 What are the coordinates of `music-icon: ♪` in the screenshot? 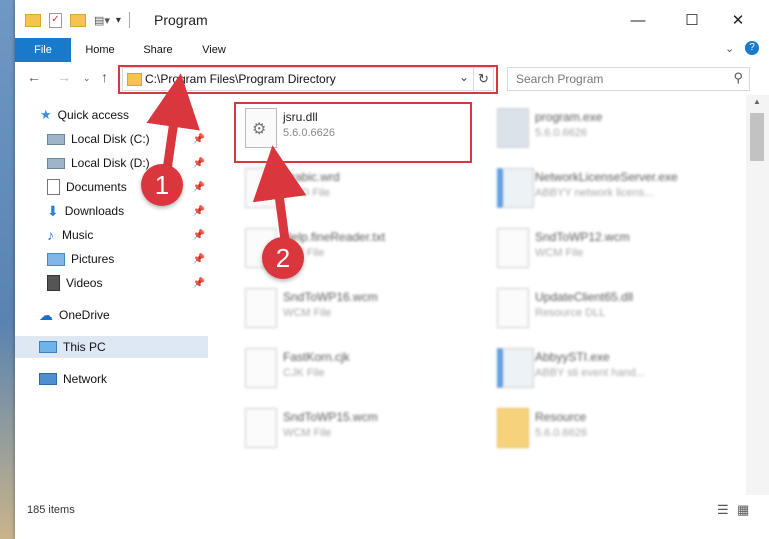 It's located at (50, 235).